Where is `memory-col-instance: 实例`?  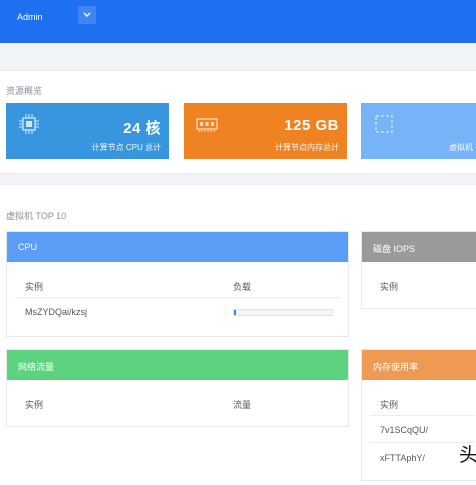
memory-col-instance: 实例 is located at coordinates (389, 405).